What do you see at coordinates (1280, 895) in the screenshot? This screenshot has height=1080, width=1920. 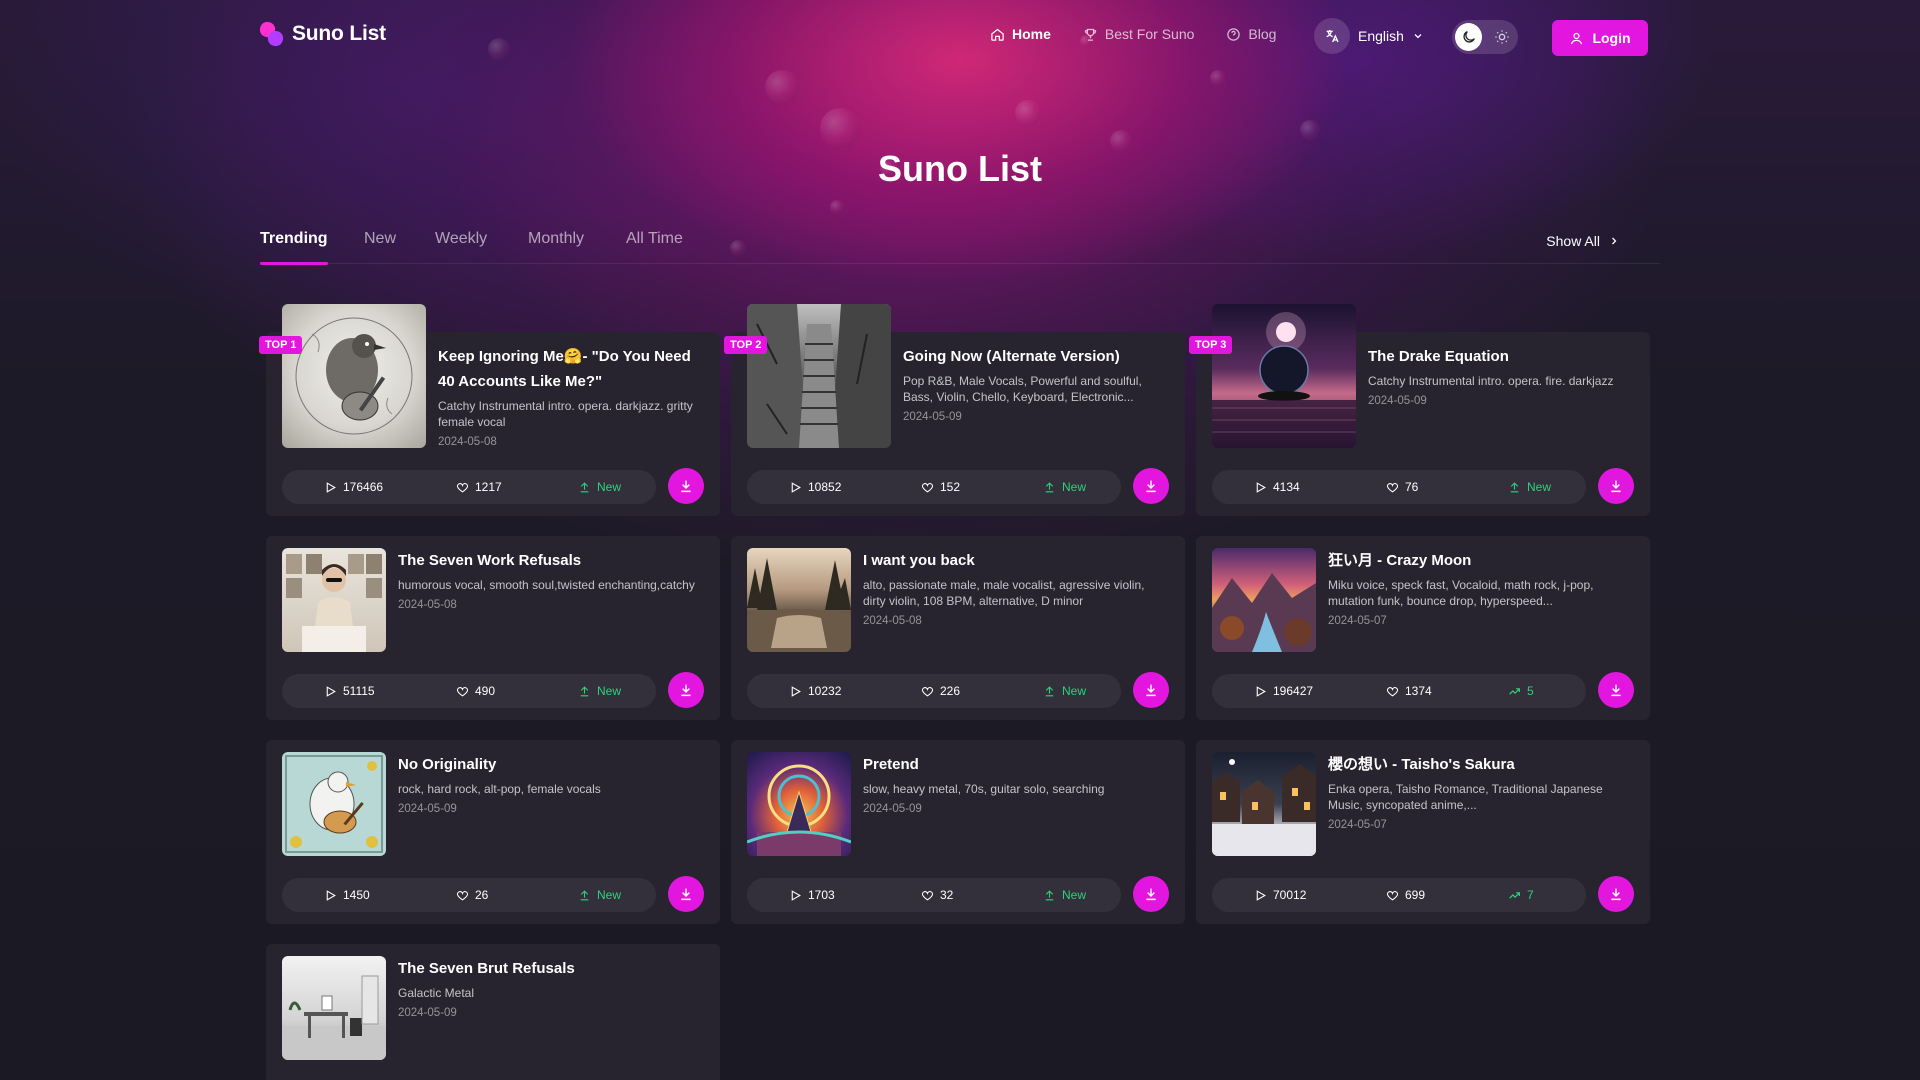 I see `play-count: 70012` at bounding box center [1280, 895].